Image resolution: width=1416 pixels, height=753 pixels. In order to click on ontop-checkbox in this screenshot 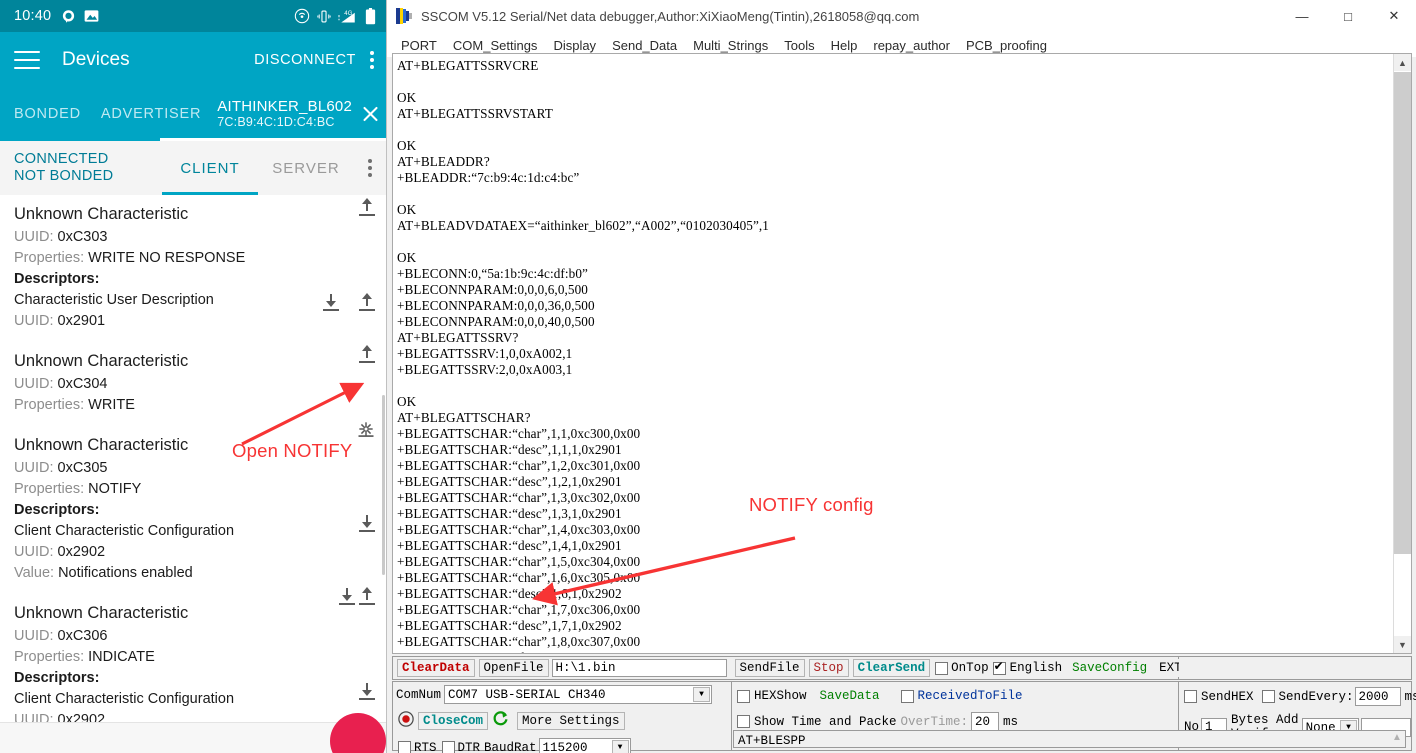, I will do `click(942, 668)`.